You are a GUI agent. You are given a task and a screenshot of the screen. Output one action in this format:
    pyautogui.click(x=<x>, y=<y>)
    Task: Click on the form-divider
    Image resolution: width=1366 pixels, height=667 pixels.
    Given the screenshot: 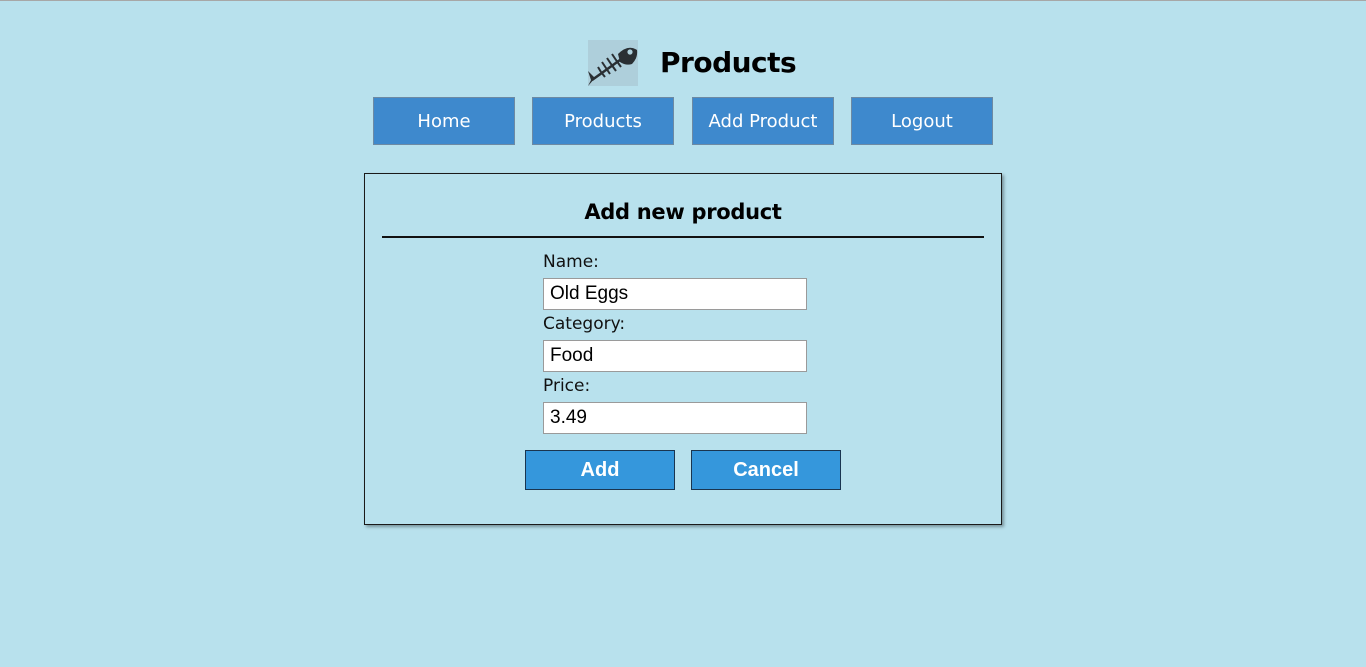 What is the action you would take?
    pyautogui.click(x=683, y=237)
    